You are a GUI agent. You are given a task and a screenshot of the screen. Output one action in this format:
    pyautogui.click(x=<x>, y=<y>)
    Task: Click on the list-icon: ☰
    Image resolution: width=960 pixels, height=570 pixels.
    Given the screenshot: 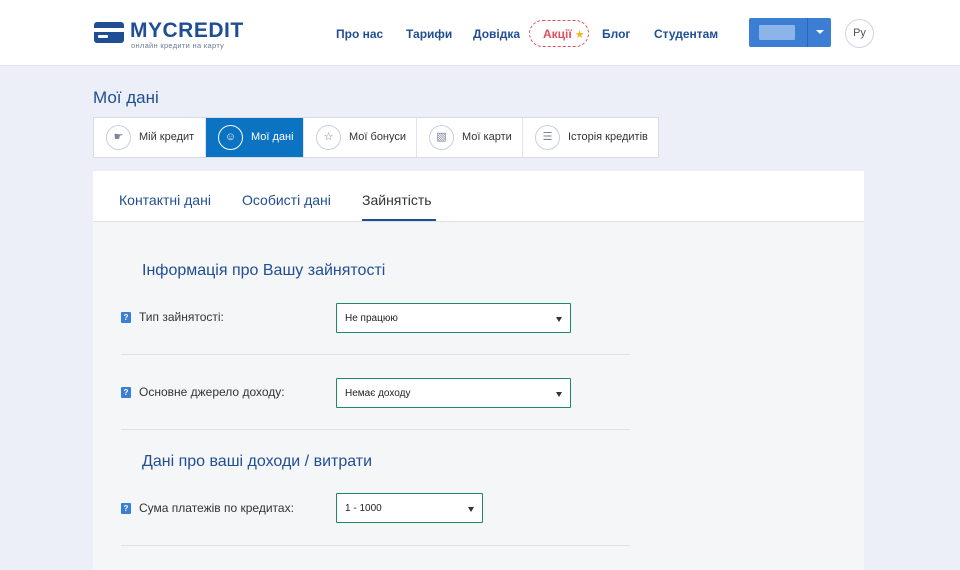 What is the action you would take?
    pyautogui.click(x=547, y=137)
    